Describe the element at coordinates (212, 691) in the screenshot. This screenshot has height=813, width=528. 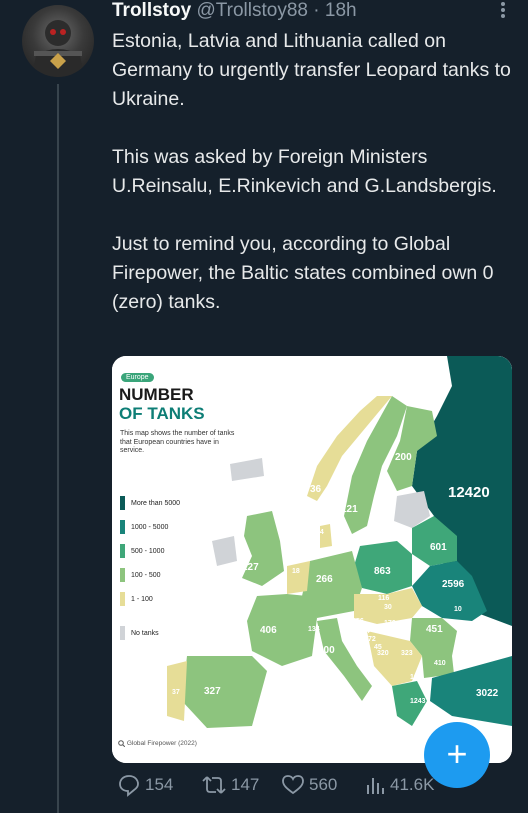
I see `value-spain: 327` at that location.